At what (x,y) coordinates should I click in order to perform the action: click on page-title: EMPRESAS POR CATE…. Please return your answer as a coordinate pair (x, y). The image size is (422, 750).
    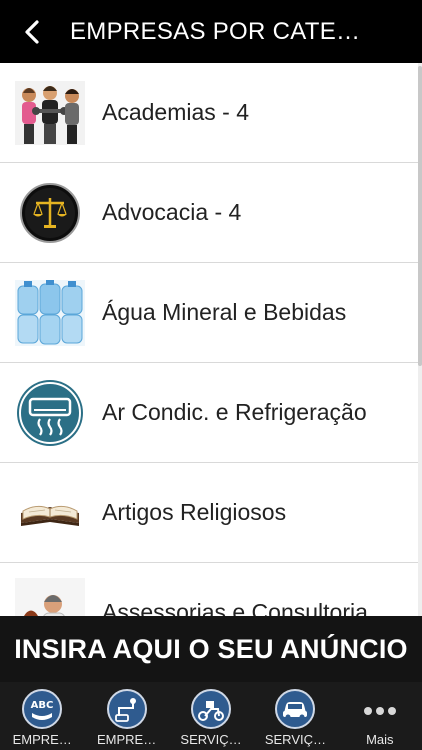
    Looking at the image, I should click on (215, 31).